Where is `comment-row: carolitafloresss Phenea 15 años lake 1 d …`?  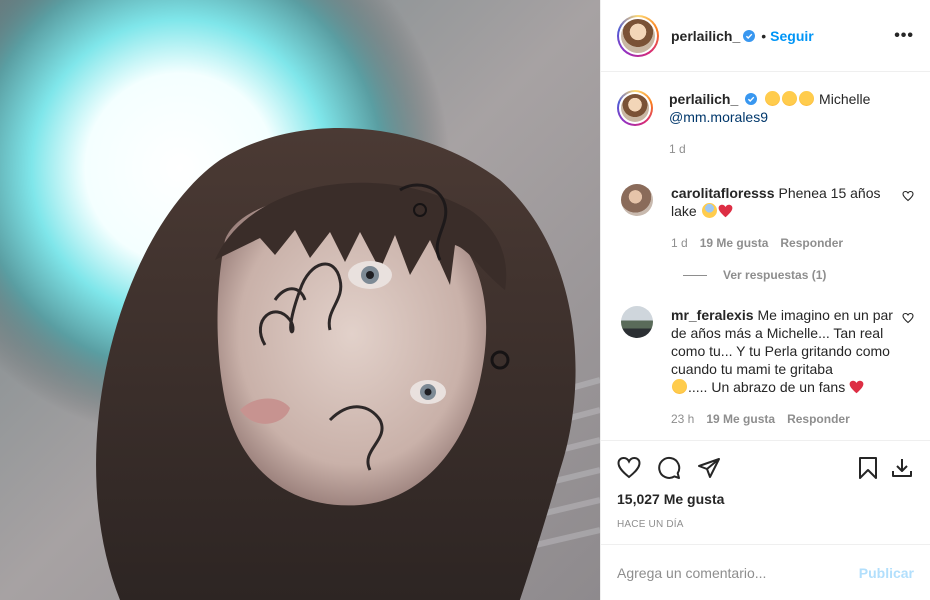 comment-row: carolitafloresss Phenea 15 años lake 1 d … is located at coordinates (765, 218).